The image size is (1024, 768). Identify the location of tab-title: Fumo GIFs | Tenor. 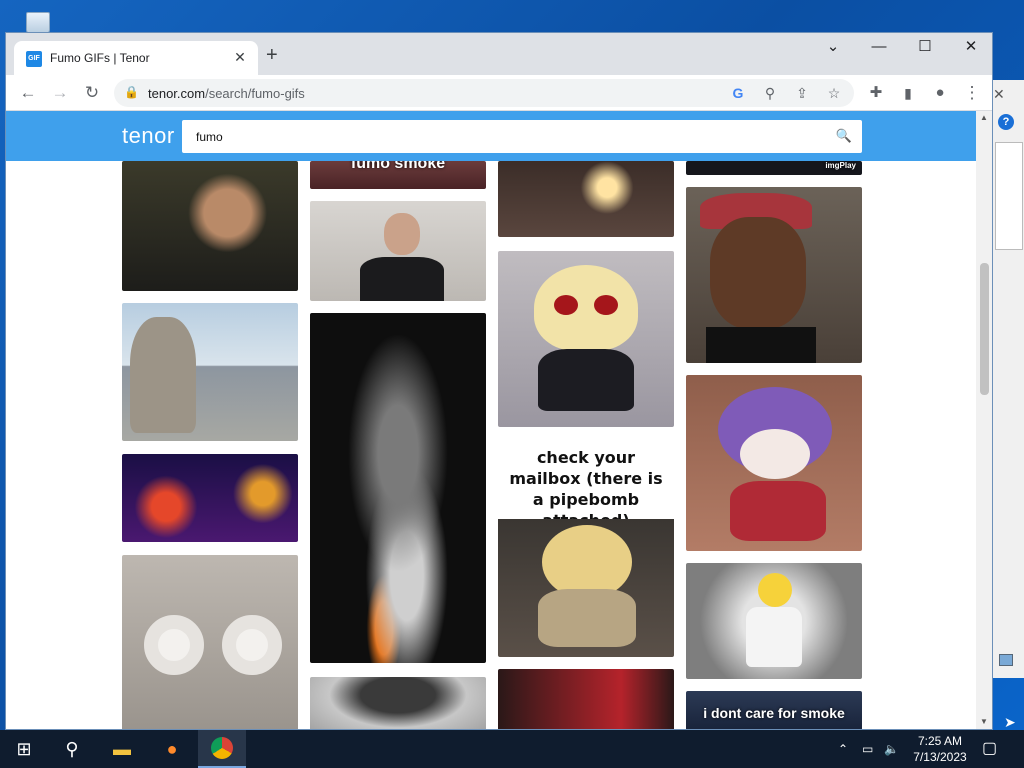
(100, 58).